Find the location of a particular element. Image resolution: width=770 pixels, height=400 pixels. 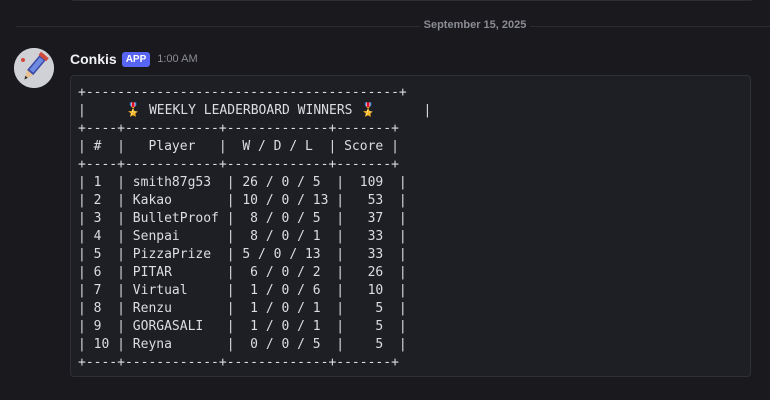

code-line: | 7 | Virtual | 1 / 0 / 6 | 10 | is located at coordinates (242, 290).